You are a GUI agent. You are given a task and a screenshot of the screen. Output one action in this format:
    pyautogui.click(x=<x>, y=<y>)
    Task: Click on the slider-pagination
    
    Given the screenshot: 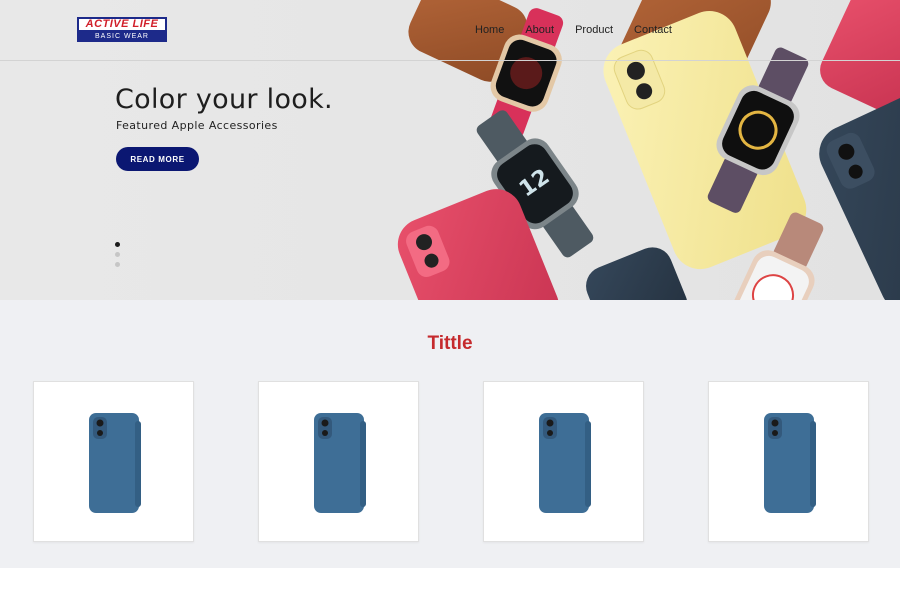 What is the action you would take?
    pyautogui.click(x=118, y=257)
    